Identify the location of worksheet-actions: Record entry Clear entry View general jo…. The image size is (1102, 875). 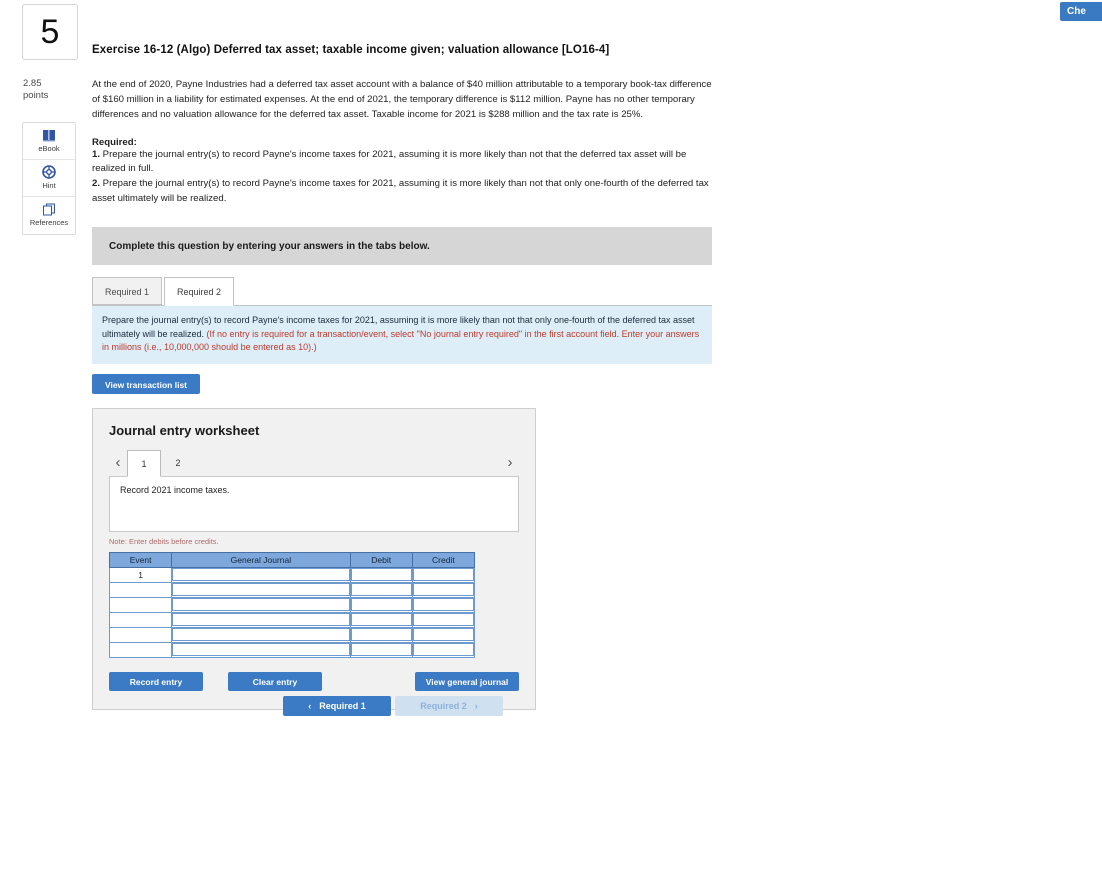
(314, 681).